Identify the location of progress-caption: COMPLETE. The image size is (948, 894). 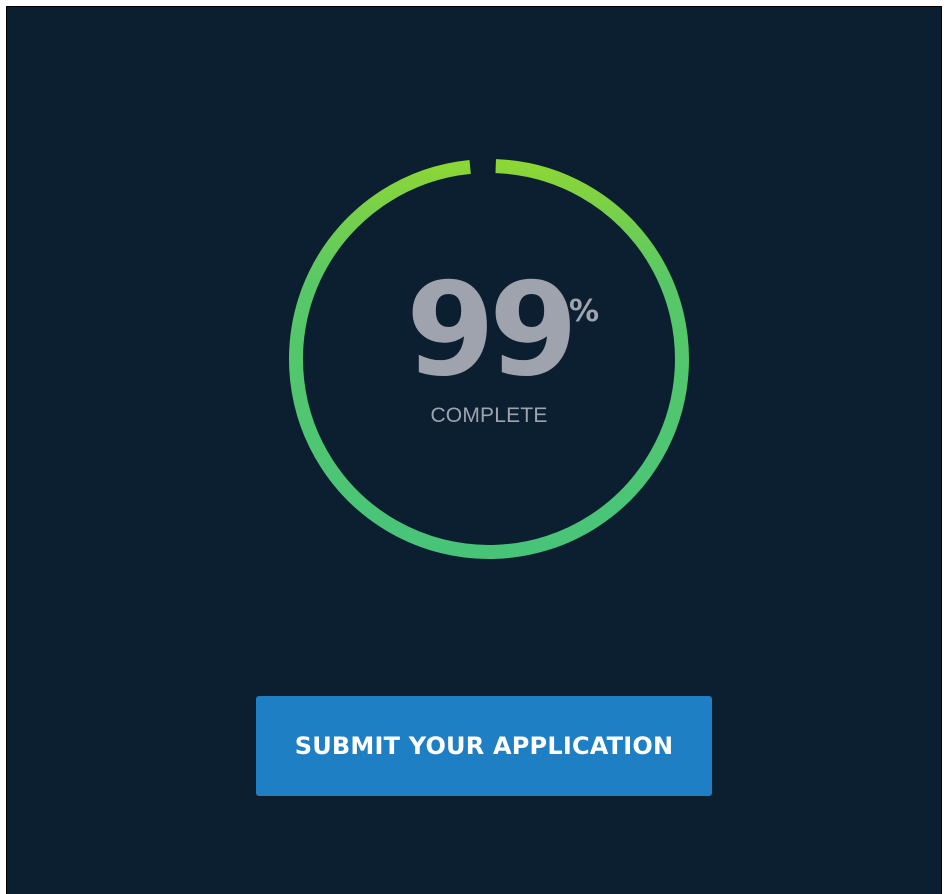
(489, 415).